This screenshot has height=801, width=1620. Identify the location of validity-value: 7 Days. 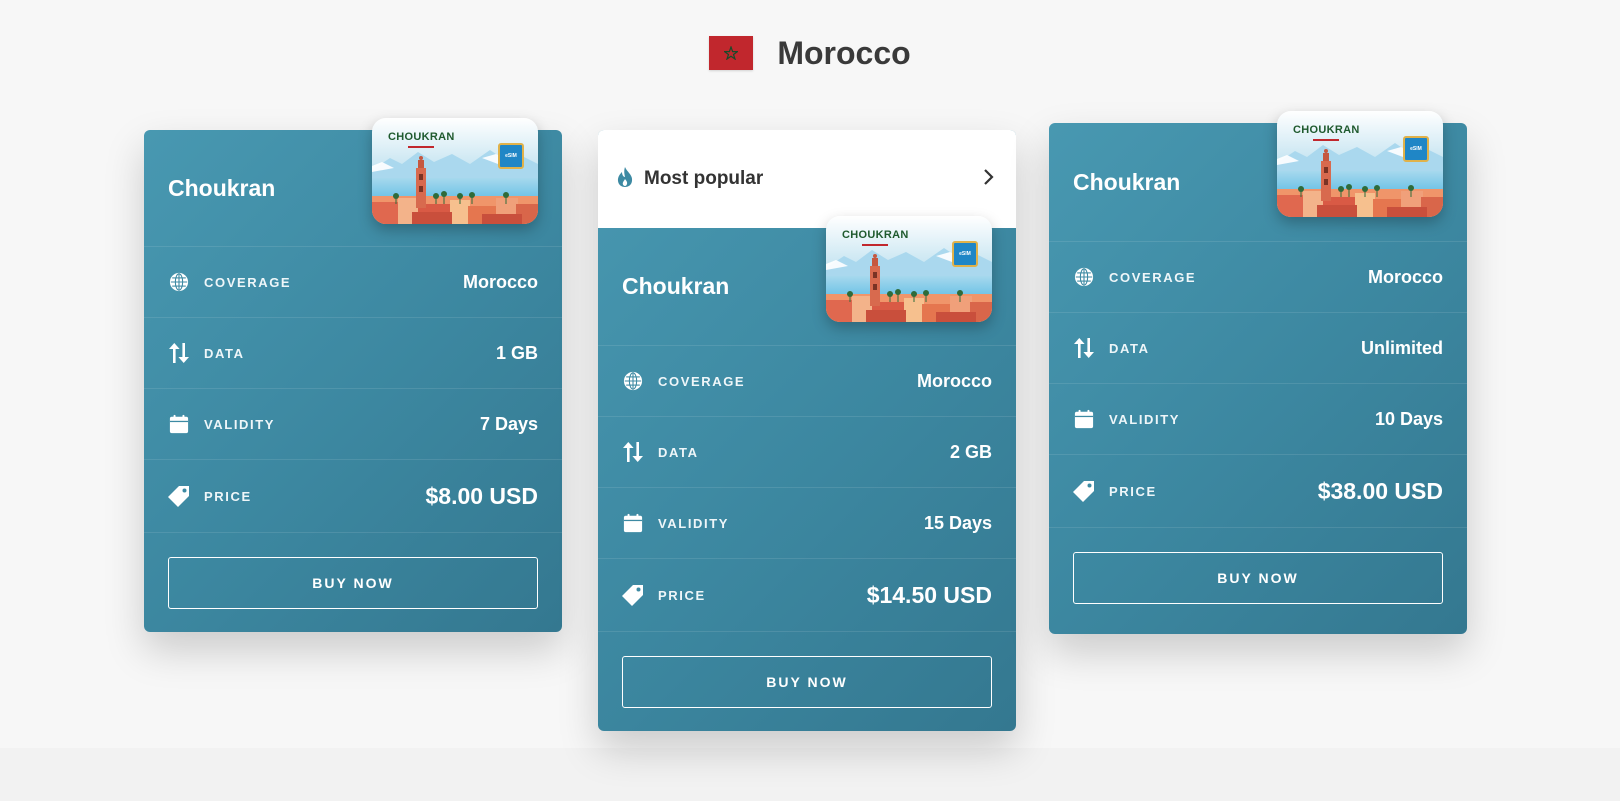
(508, 423).